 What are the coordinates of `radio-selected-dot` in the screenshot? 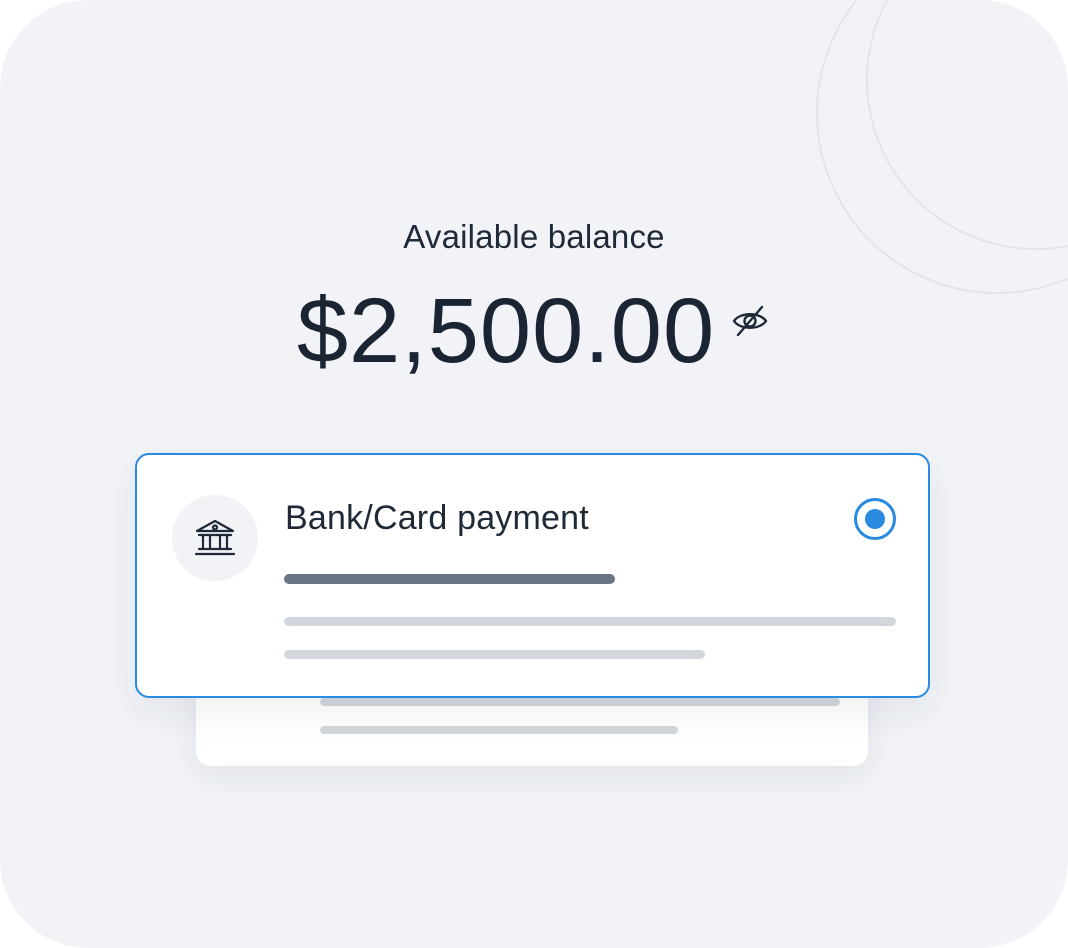 It's located at (875, 519).